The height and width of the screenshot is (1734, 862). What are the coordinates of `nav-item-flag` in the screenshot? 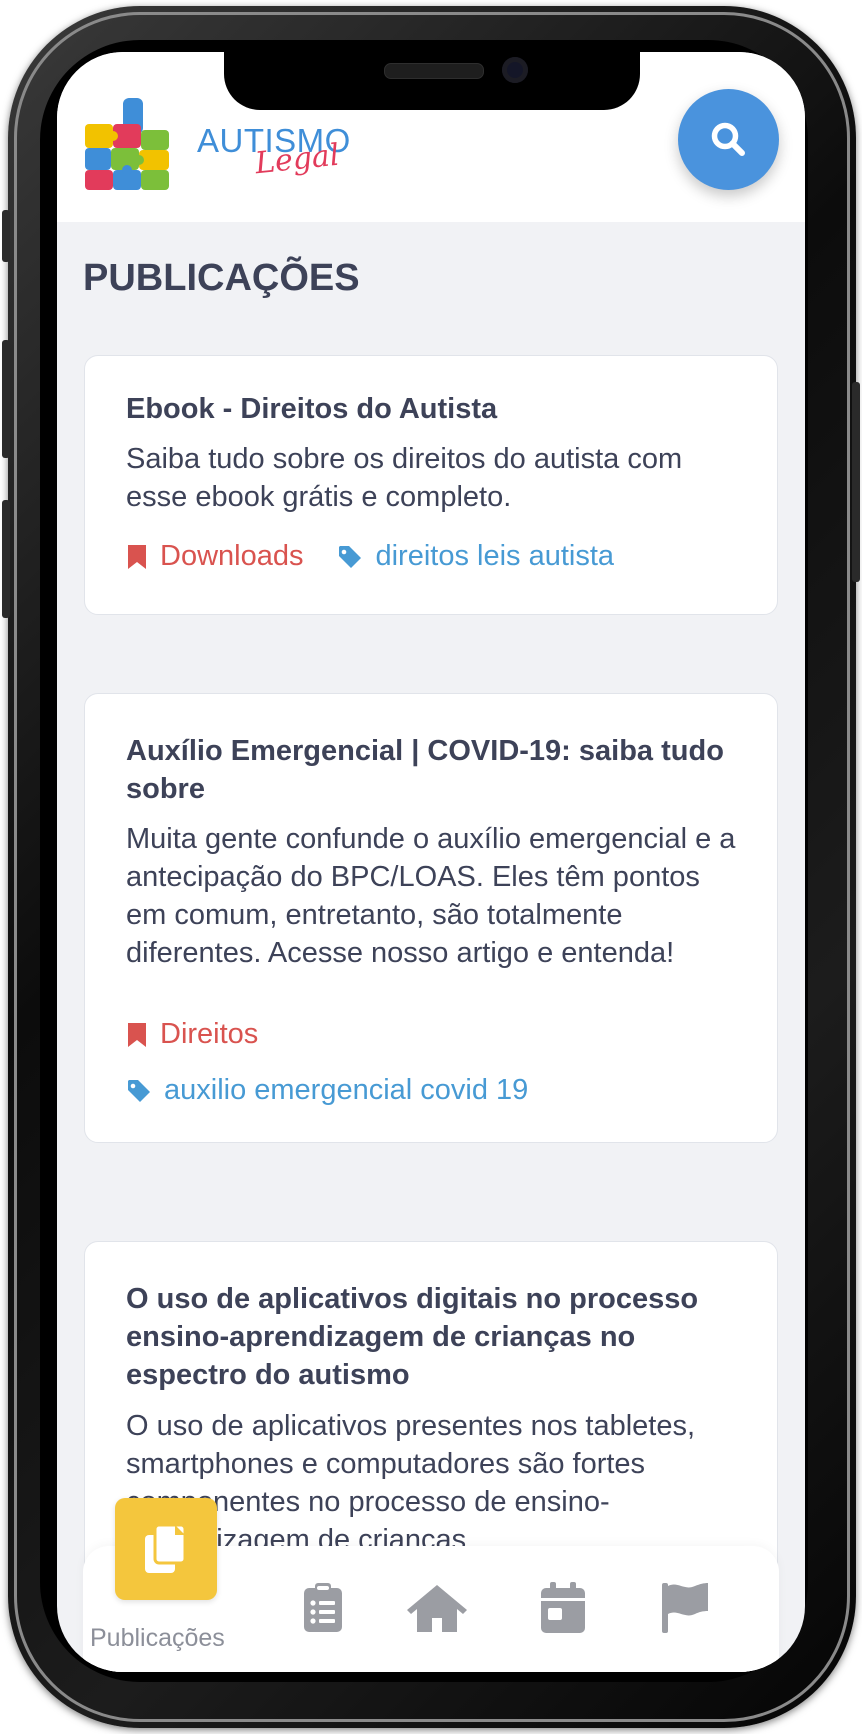 It's located at (685, 1608).